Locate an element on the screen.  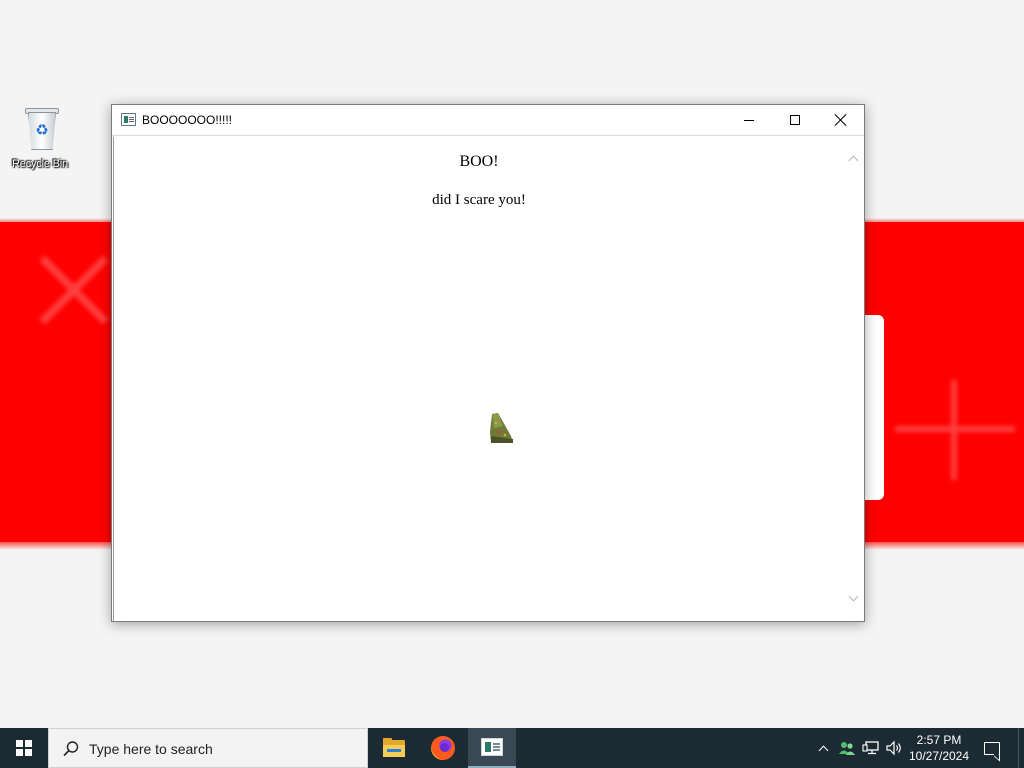
minimize-icon is located at coordinates (749, 120).